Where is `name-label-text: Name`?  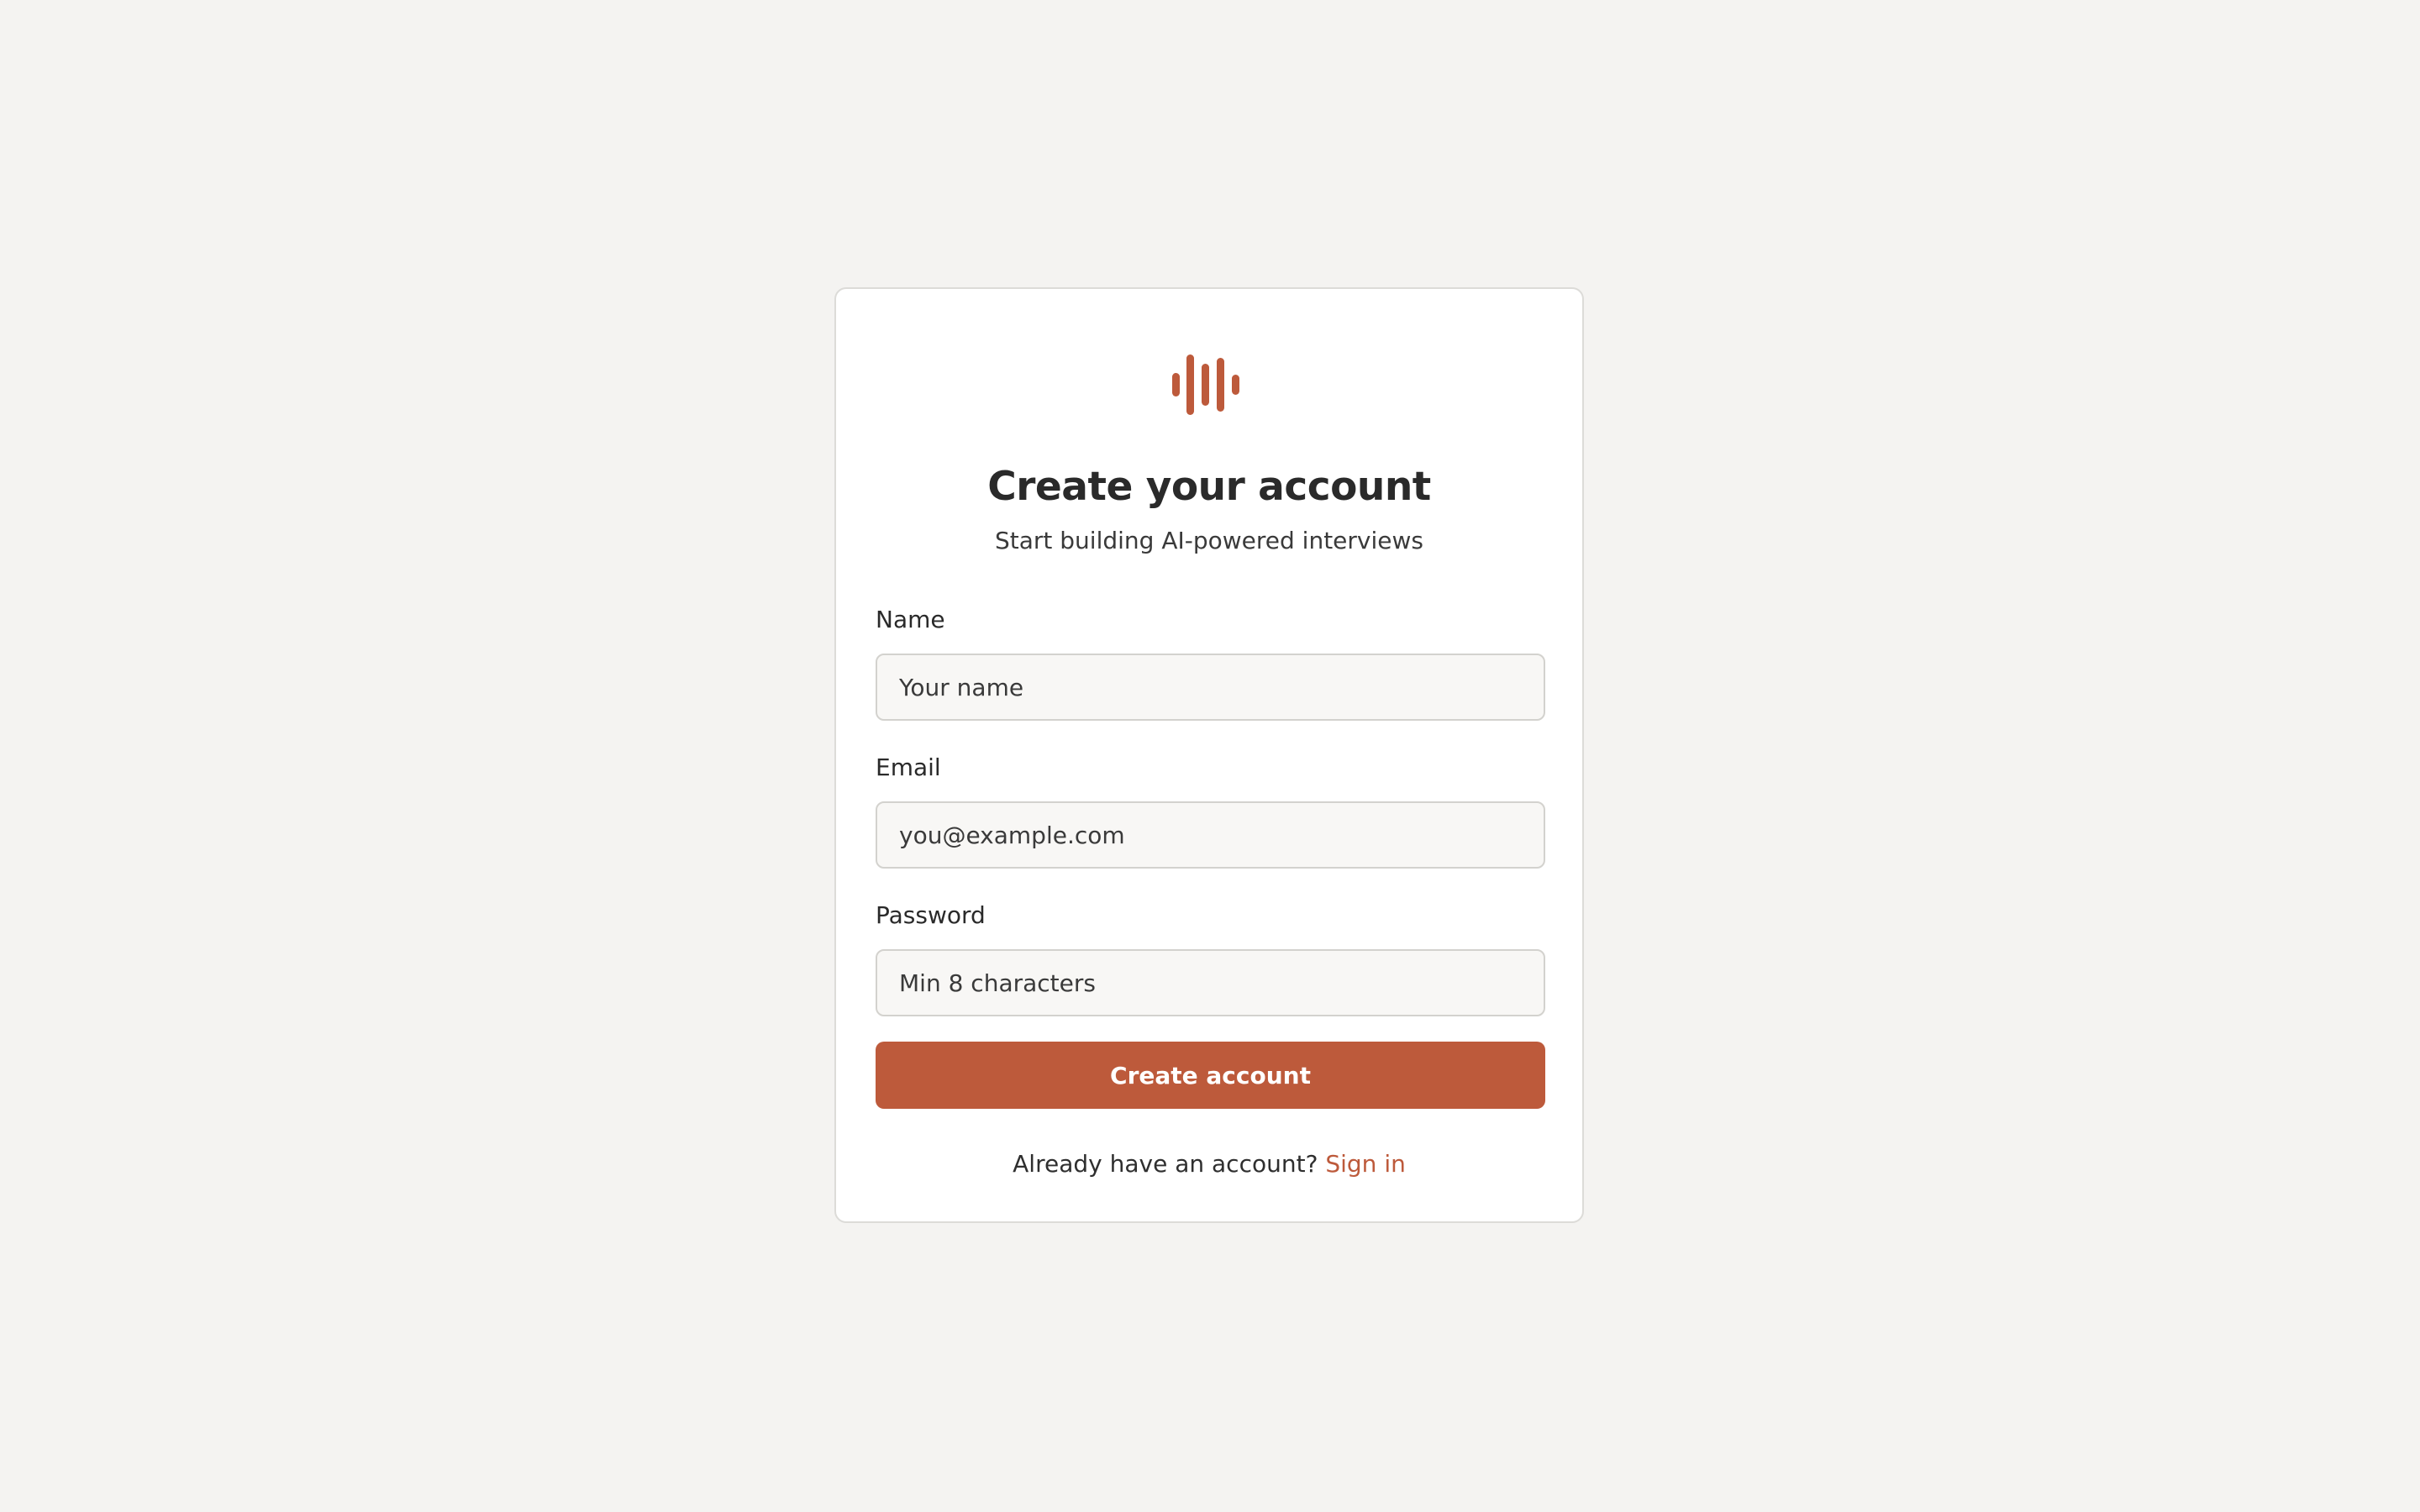
name-label-text: Name is located at coordinates (910, 619).